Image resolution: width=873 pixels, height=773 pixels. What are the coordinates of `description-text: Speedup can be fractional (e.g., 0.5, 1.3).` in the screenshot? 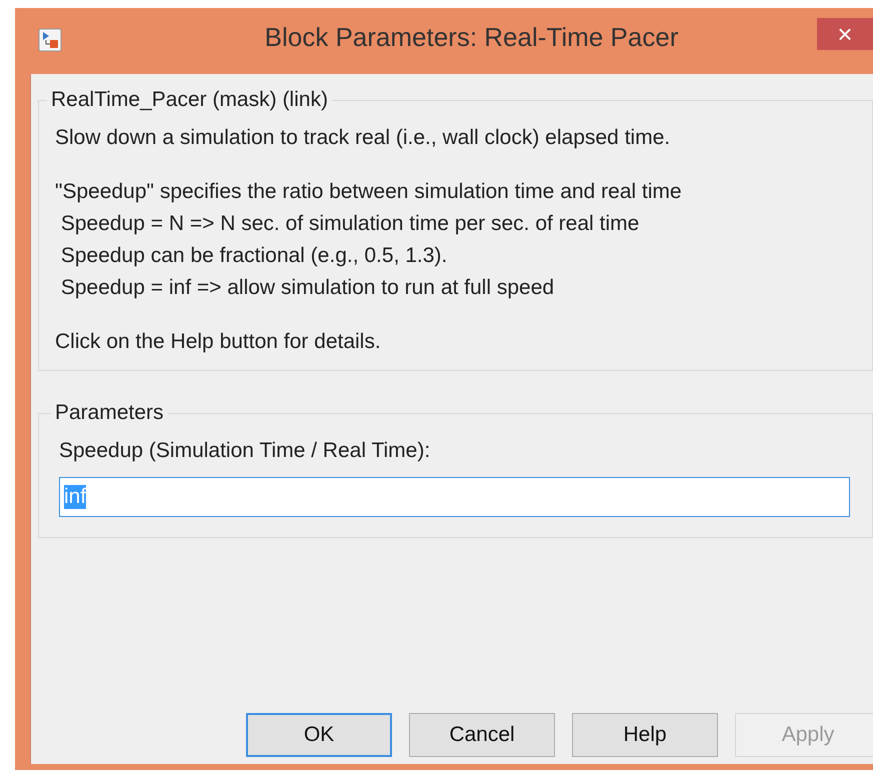 It's located at (254, 256).